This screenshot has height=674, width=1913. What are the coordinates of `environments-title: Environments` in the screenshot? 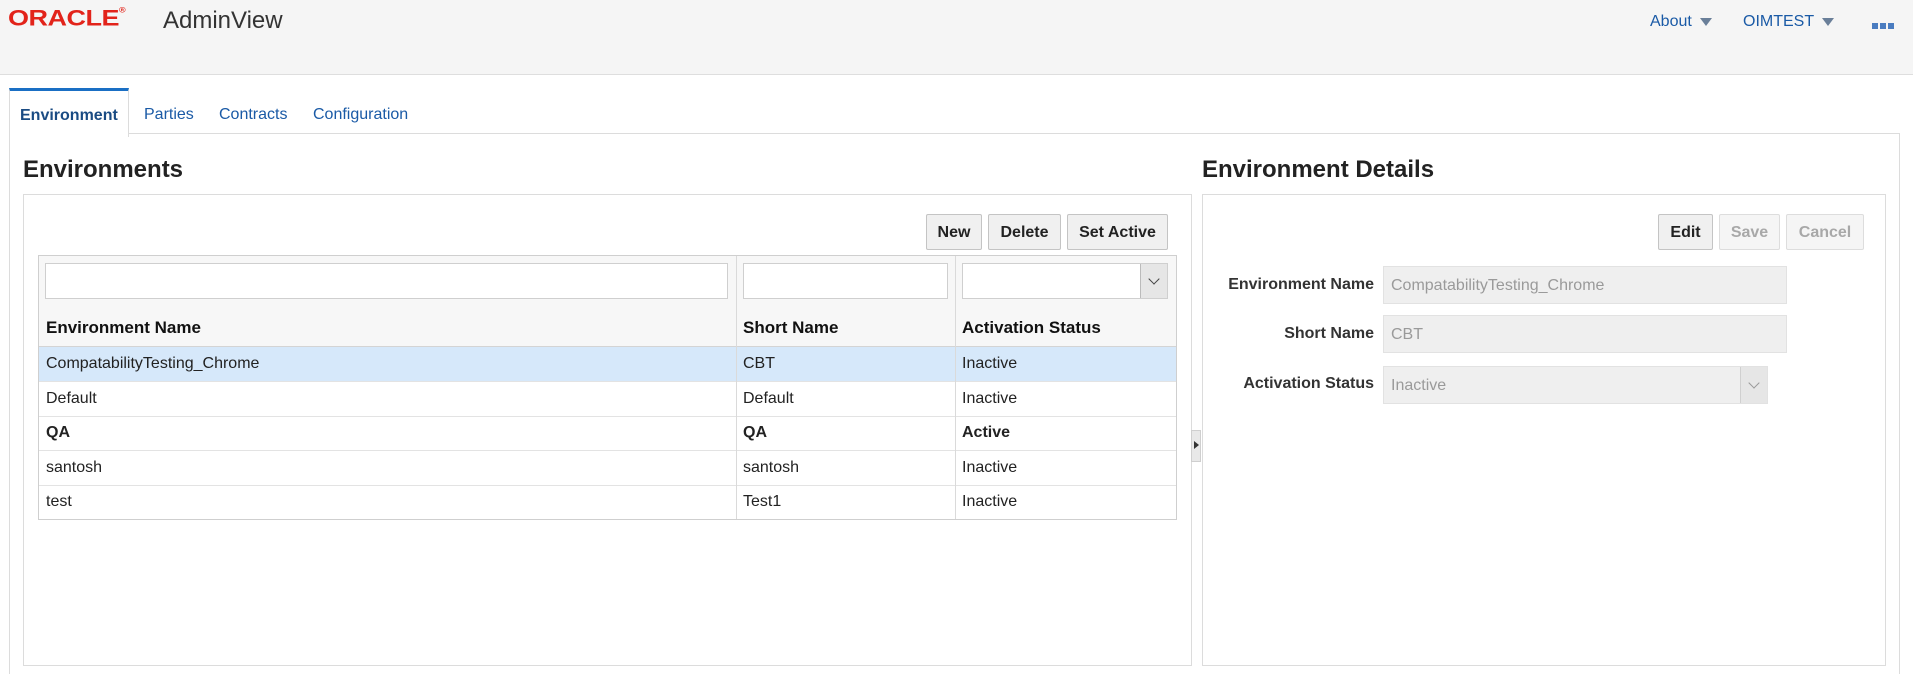 It's located at (103, 169).